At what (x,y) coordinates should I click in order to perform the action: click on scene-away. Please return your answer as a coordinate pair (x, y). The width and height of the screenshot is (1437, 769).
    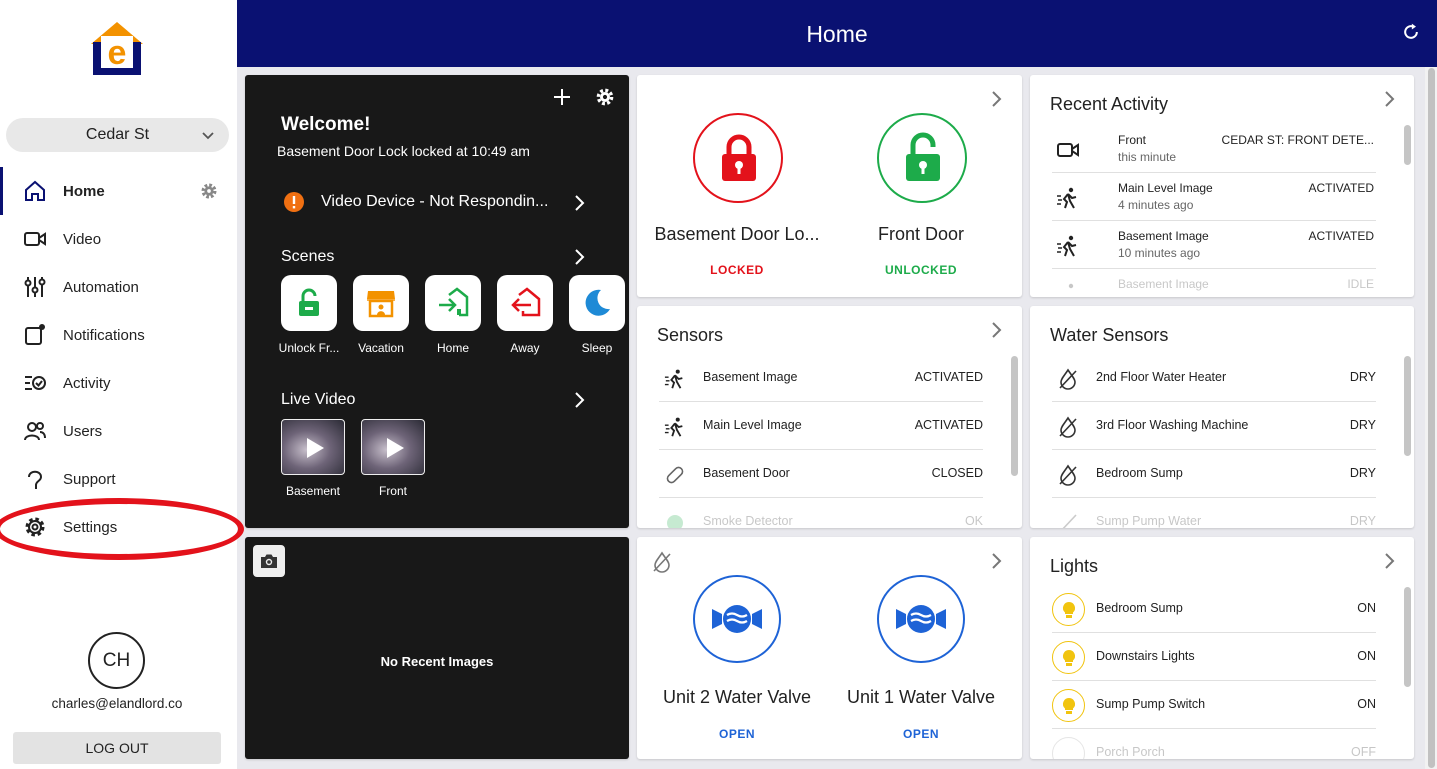
    Looking at the image, I should click on (525, 303).